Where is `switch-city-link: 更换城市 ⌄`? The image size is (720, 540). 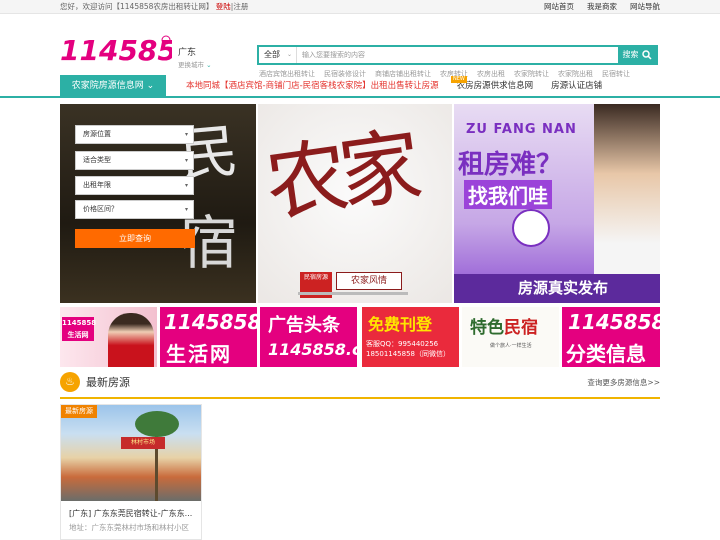 switch-city-link: 更换城市 ⌄ is located at coordinates (195, 64).